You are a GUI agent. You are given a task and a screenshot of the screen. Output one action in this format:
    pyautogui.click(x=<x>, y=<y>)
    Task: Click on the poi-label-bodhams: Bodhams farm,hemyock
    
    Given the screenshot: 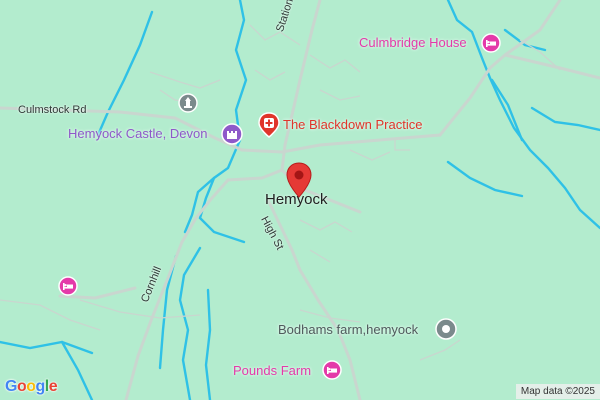 What is the action you would take?
    pyautogui.click(x=348, y=329)
    